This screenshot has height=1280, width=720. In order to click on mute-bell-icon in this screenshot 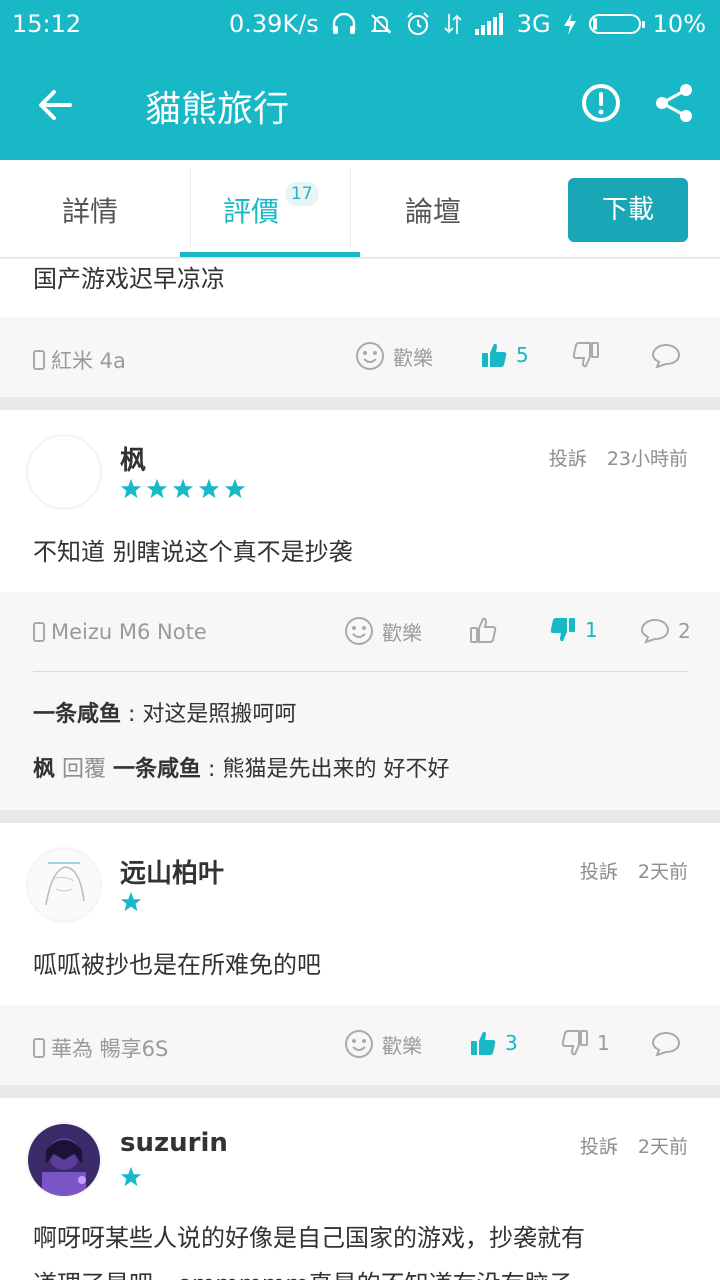, I will do `click(381, 24)`.